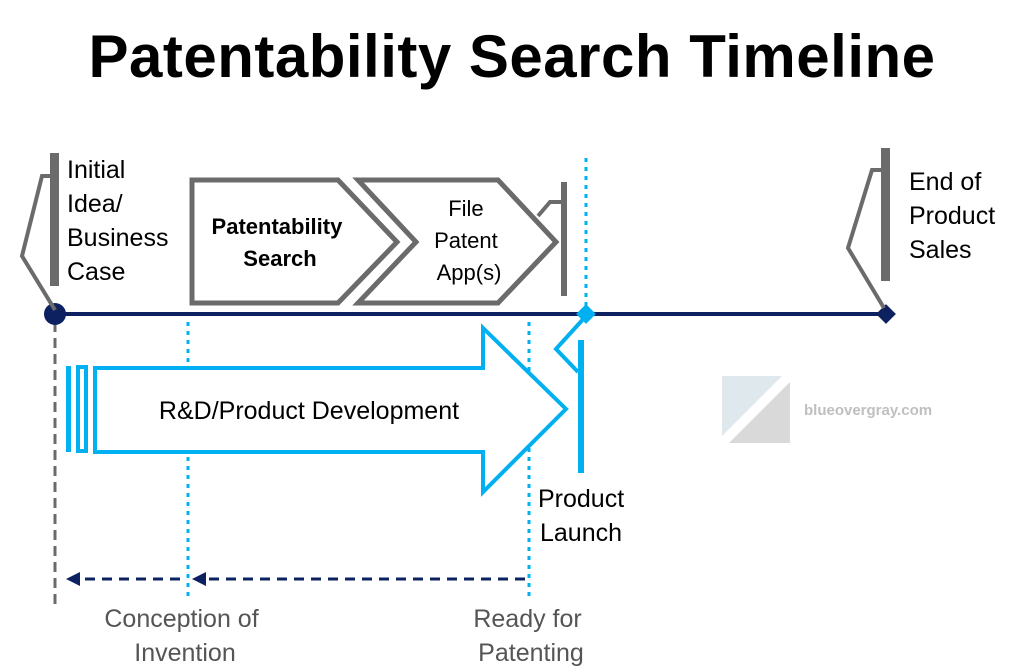  Describe the element at coordinates (955, 216) in the screenshot. I see `end-sales-label: End of Product Sales` at that location.